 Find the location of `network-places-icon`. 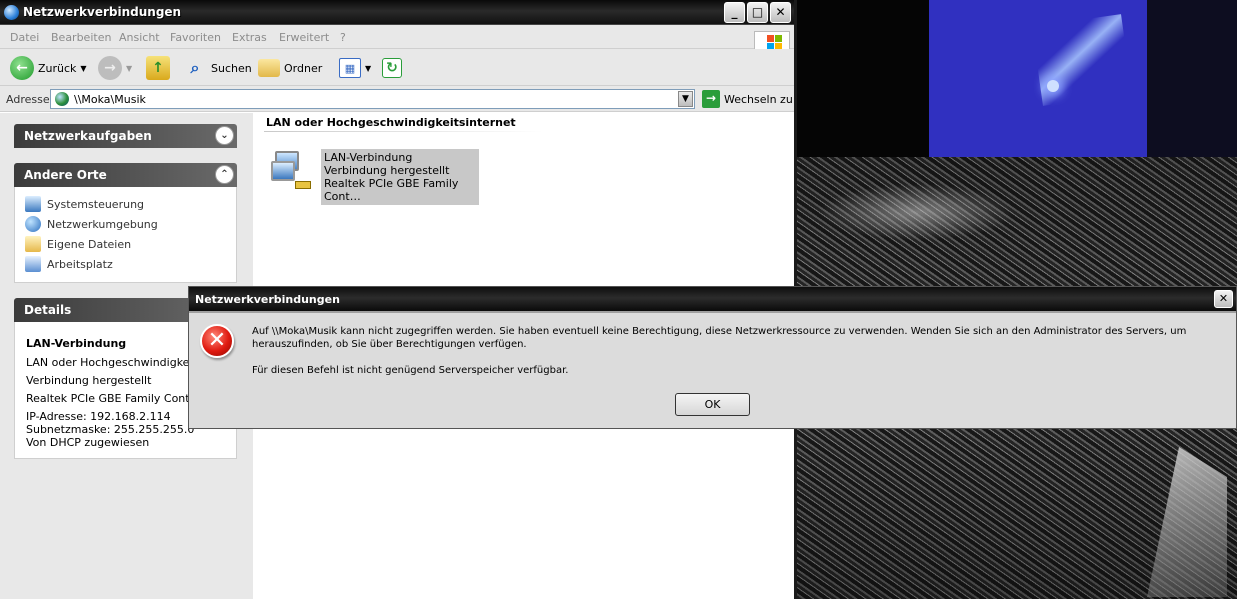

network-places-icon is located at coordinates (33, 224).